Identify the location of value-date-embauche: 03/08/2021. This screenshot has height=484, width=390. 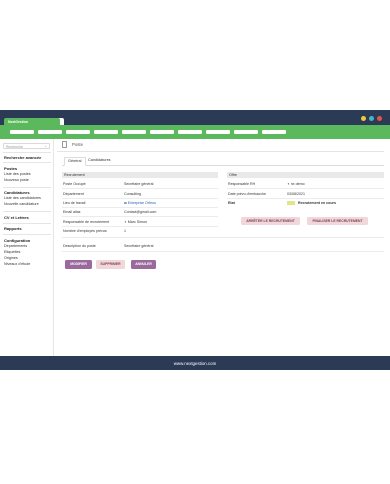
(296, 194).